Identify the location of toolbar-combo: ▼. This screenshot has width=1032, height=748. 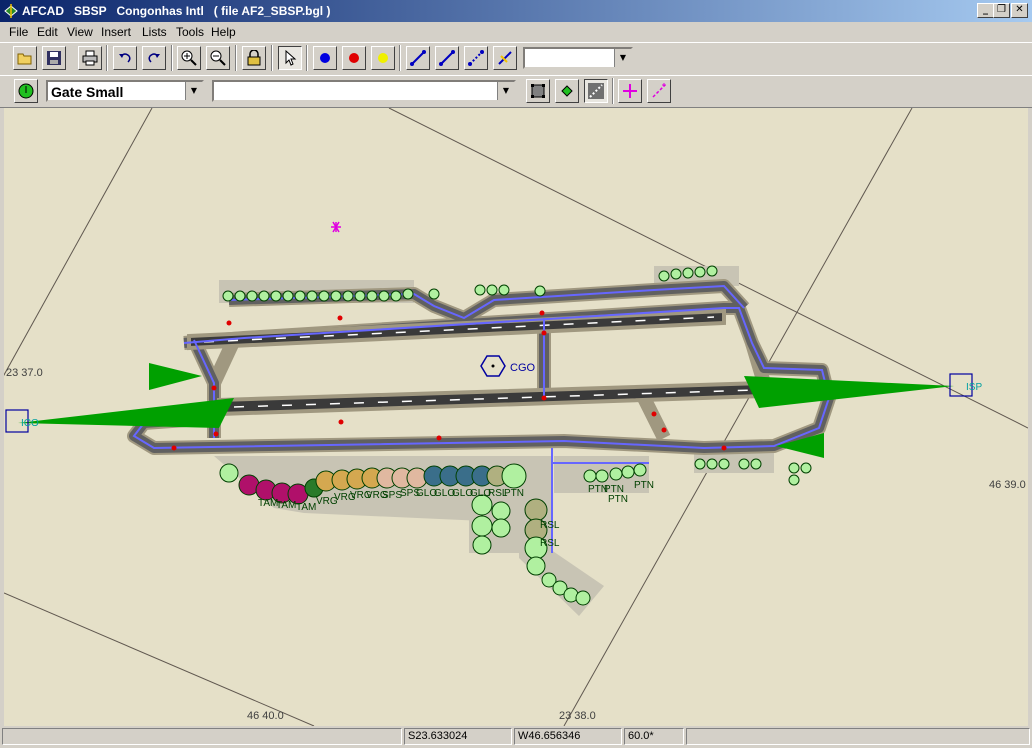
(578, 58).